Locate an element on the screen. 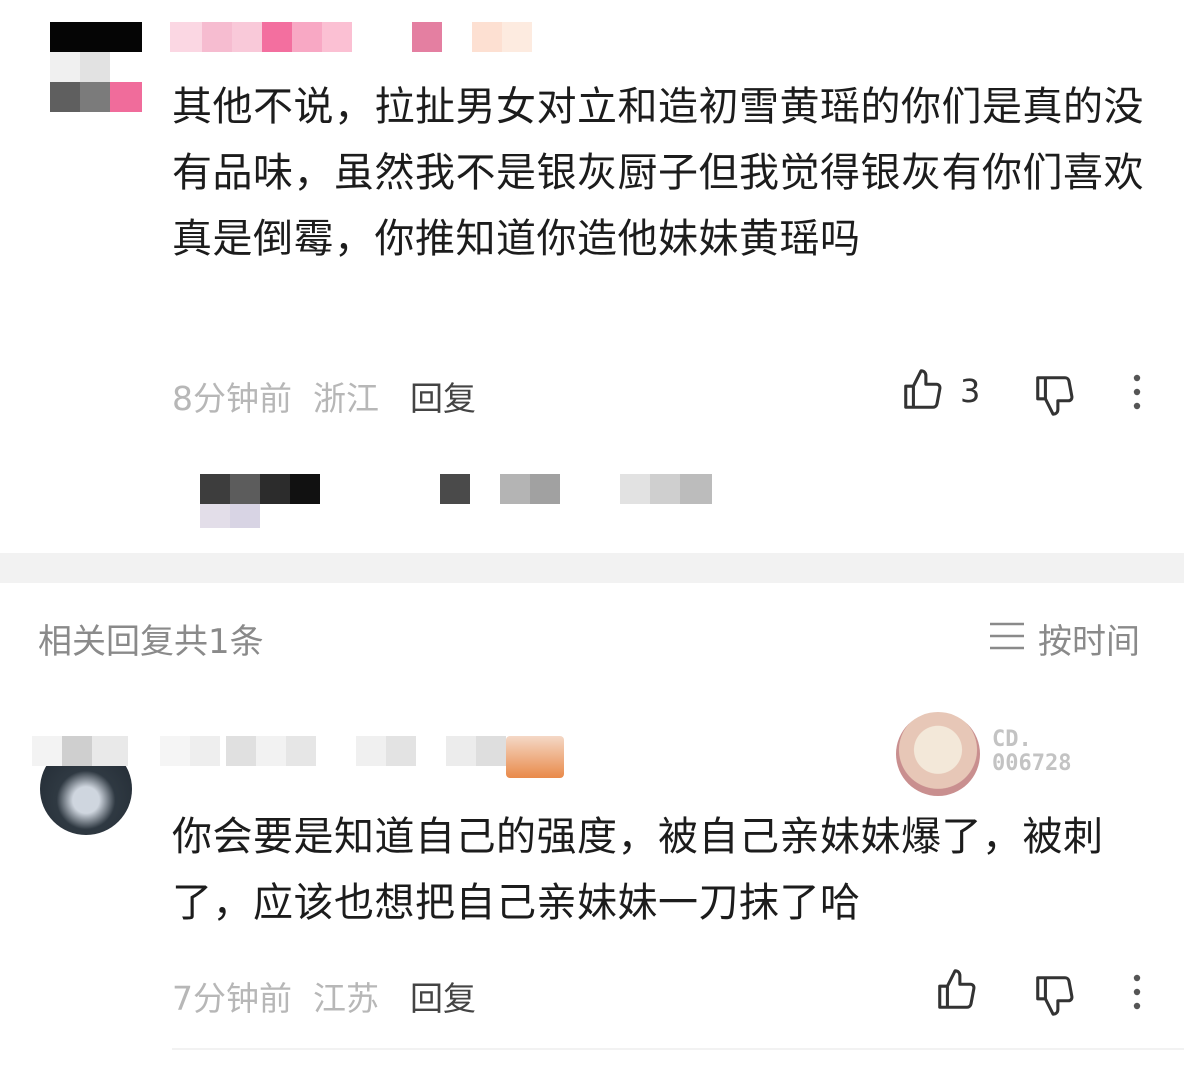 The image size is (1184, 1074). replies-count-title: 相关回复共1条 is located at coordinates (151, 642).